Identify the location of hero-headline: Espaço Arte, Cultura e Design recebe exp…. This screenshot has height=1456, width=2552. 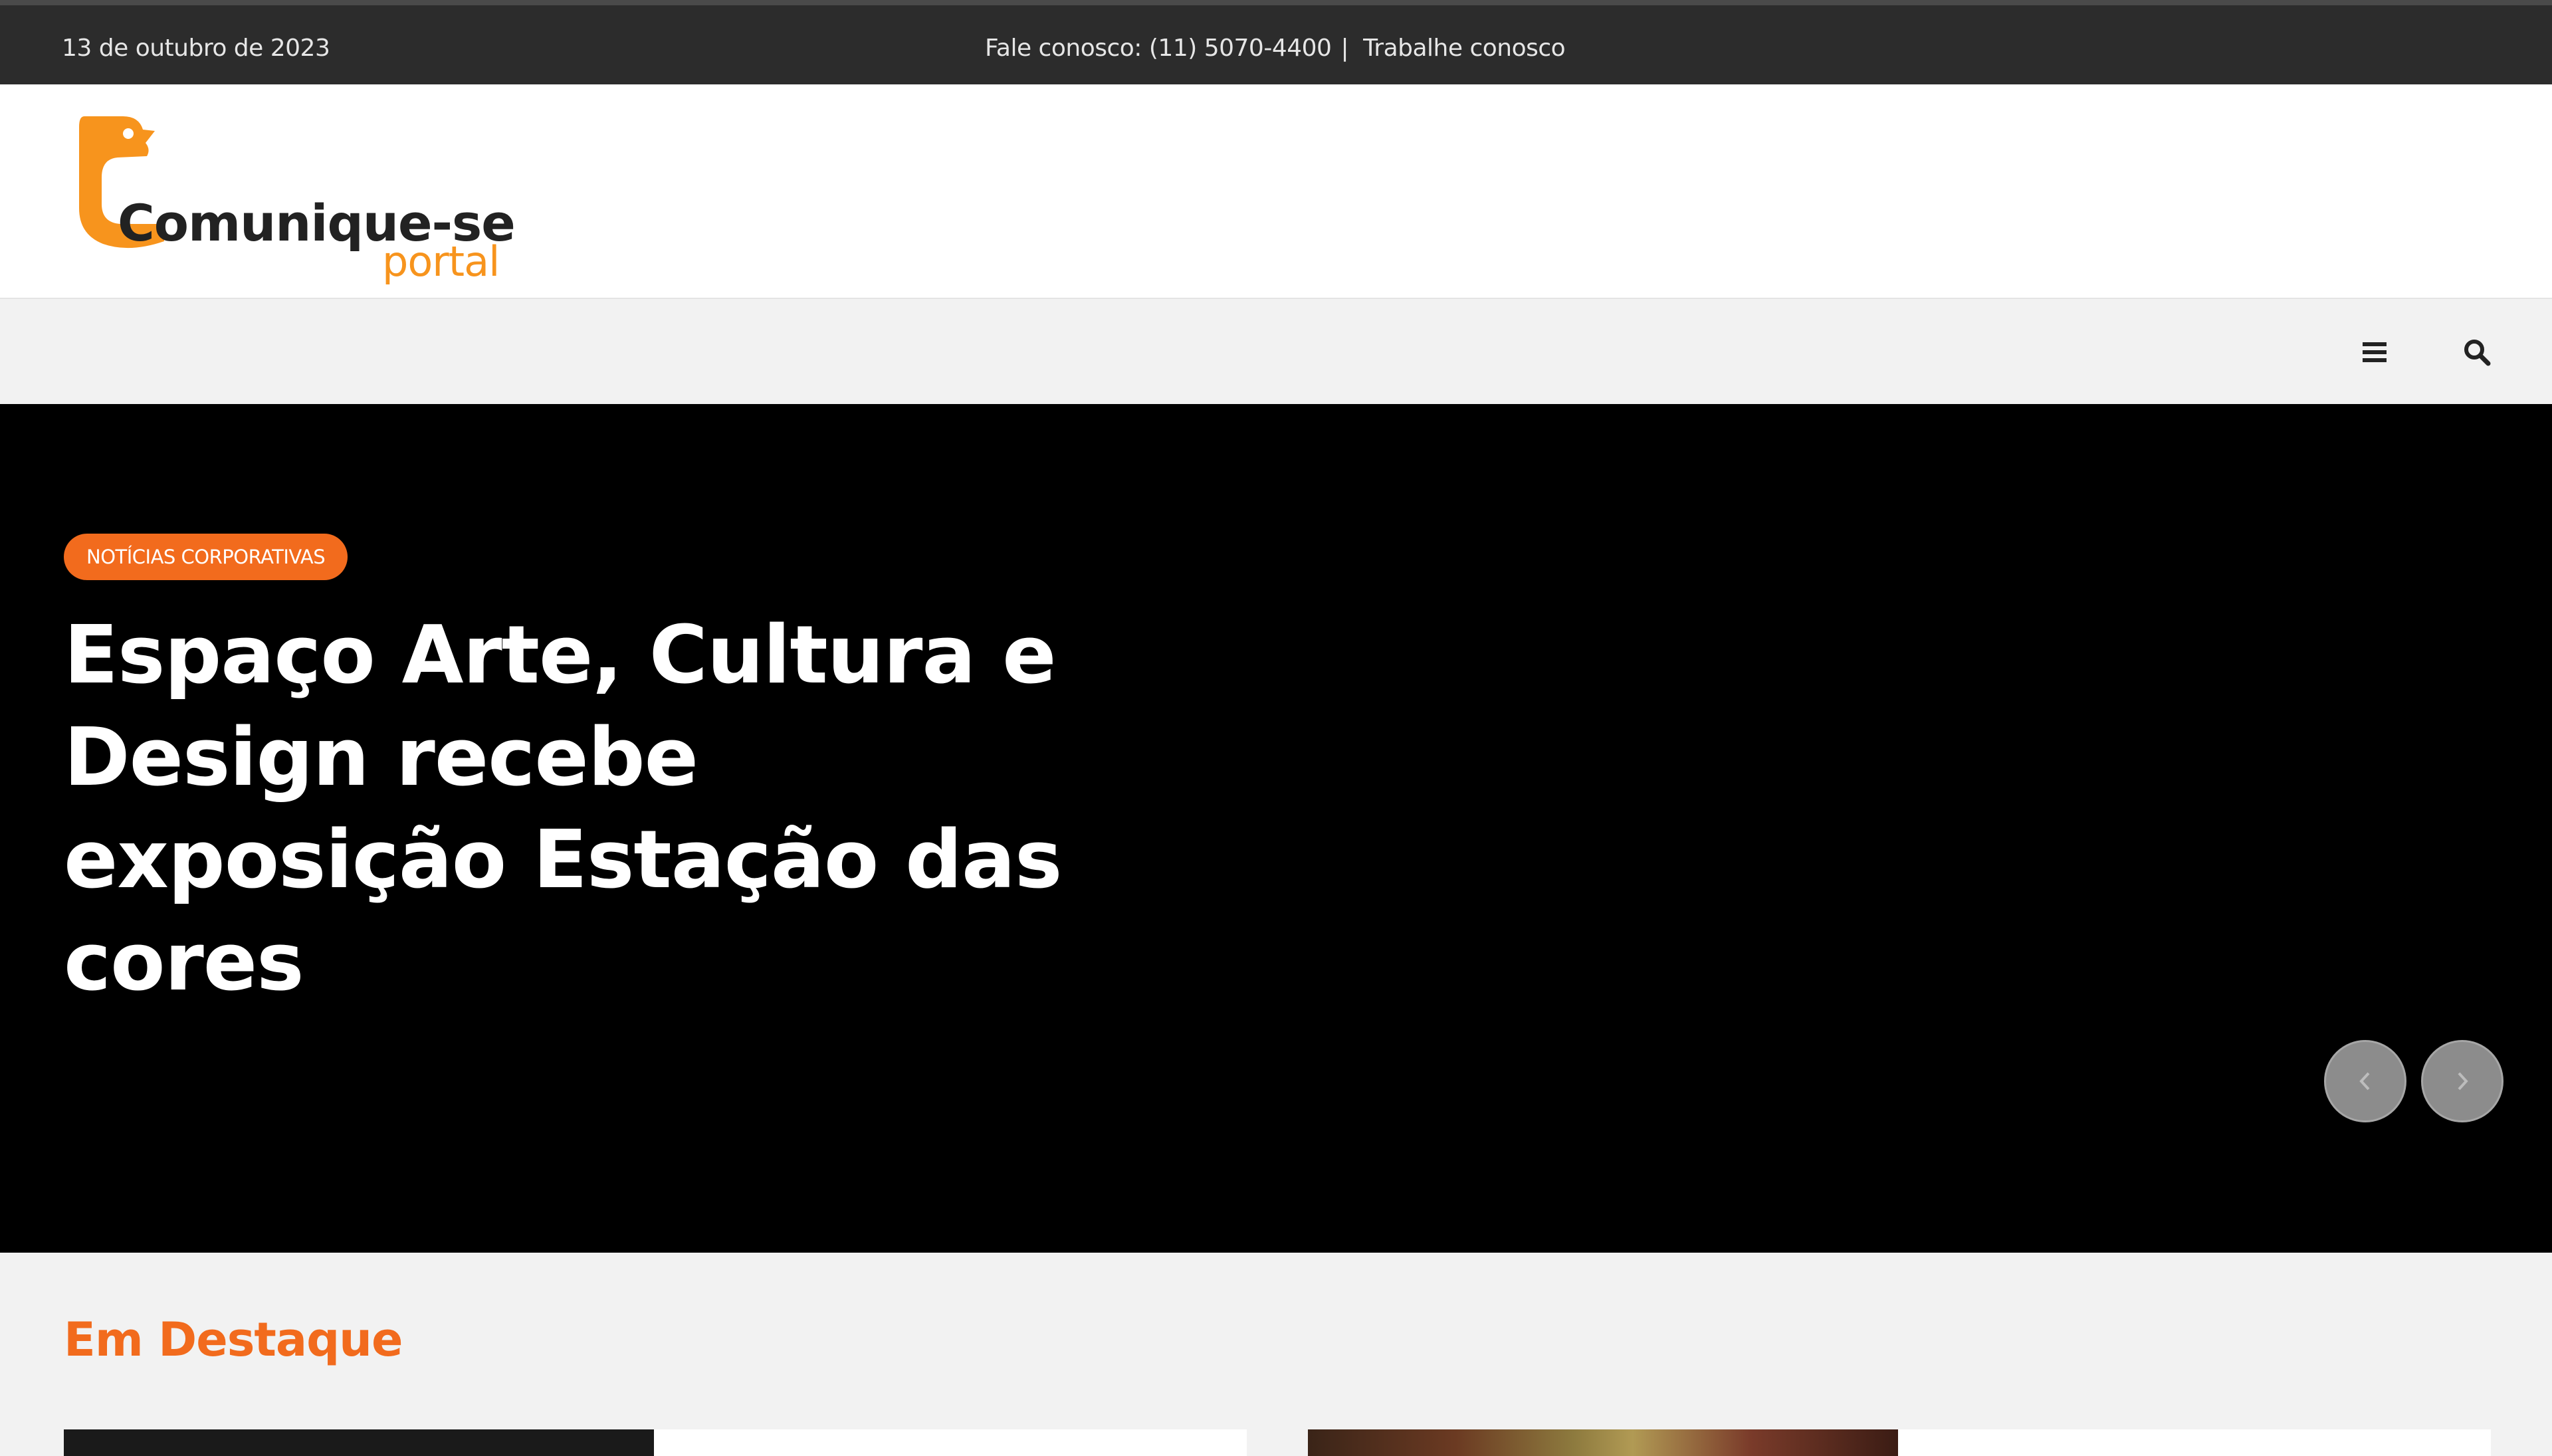
(569, 809).